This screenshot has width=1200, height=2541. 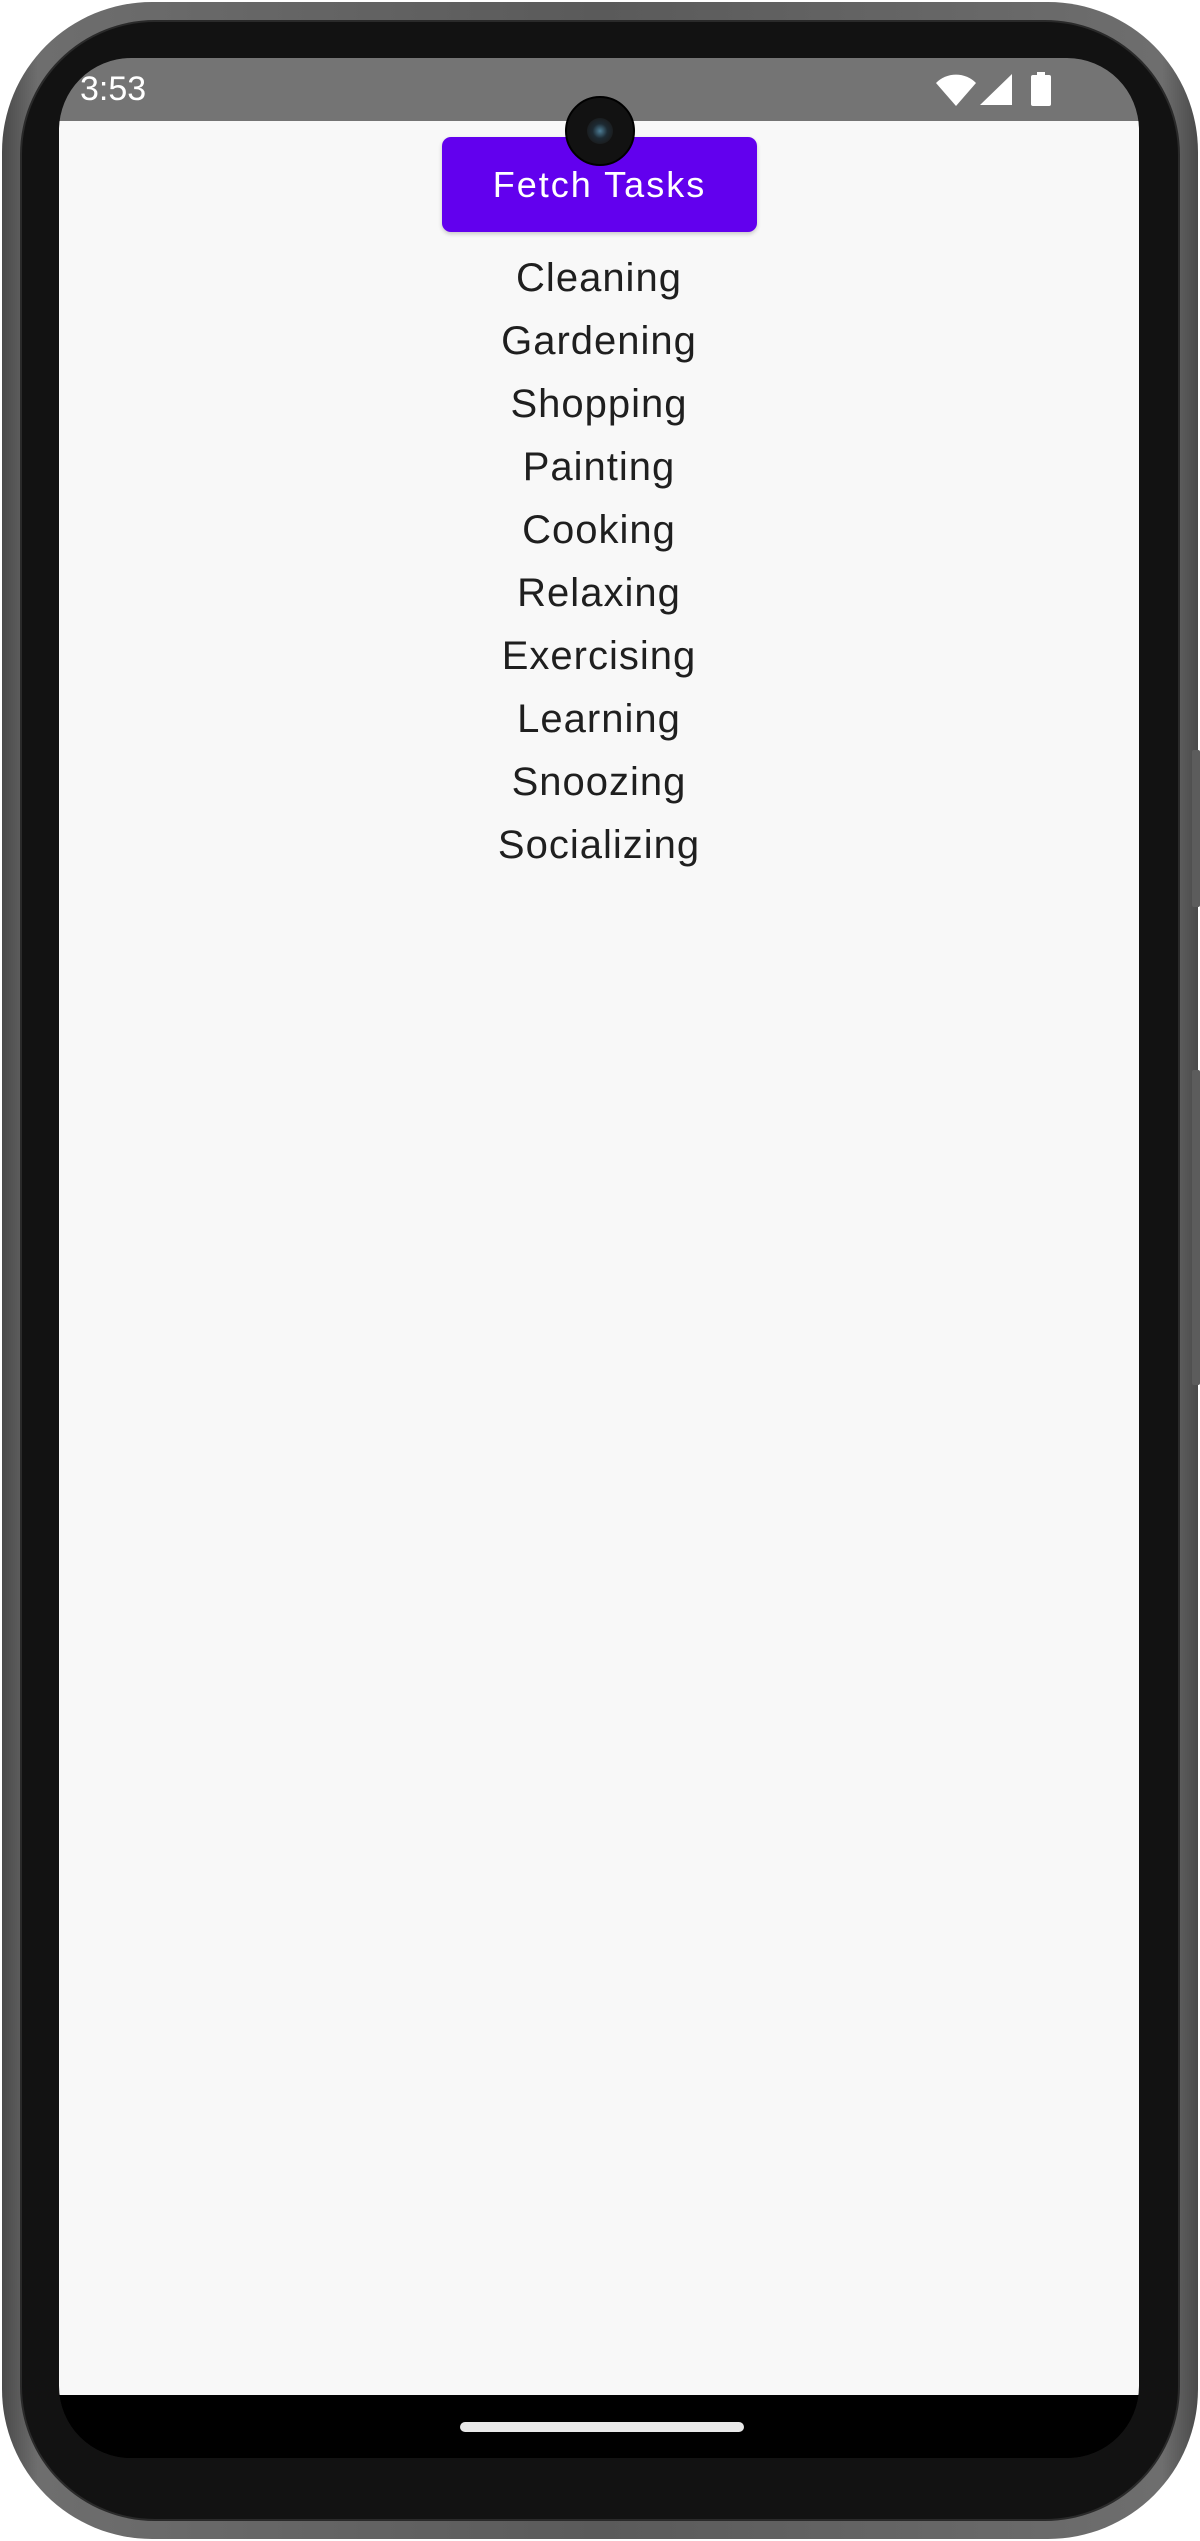 What do you see at coordinates (599, 404) in the screenshot?
I see `task-list-item: Shopping` at bounding box center [599, 404].